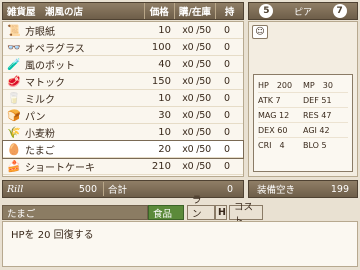 The image size is (360, 270). Describe the element at coordinates (52, 235) in the screenshot. I see `item-description: HPを 20 回復する` at that location.